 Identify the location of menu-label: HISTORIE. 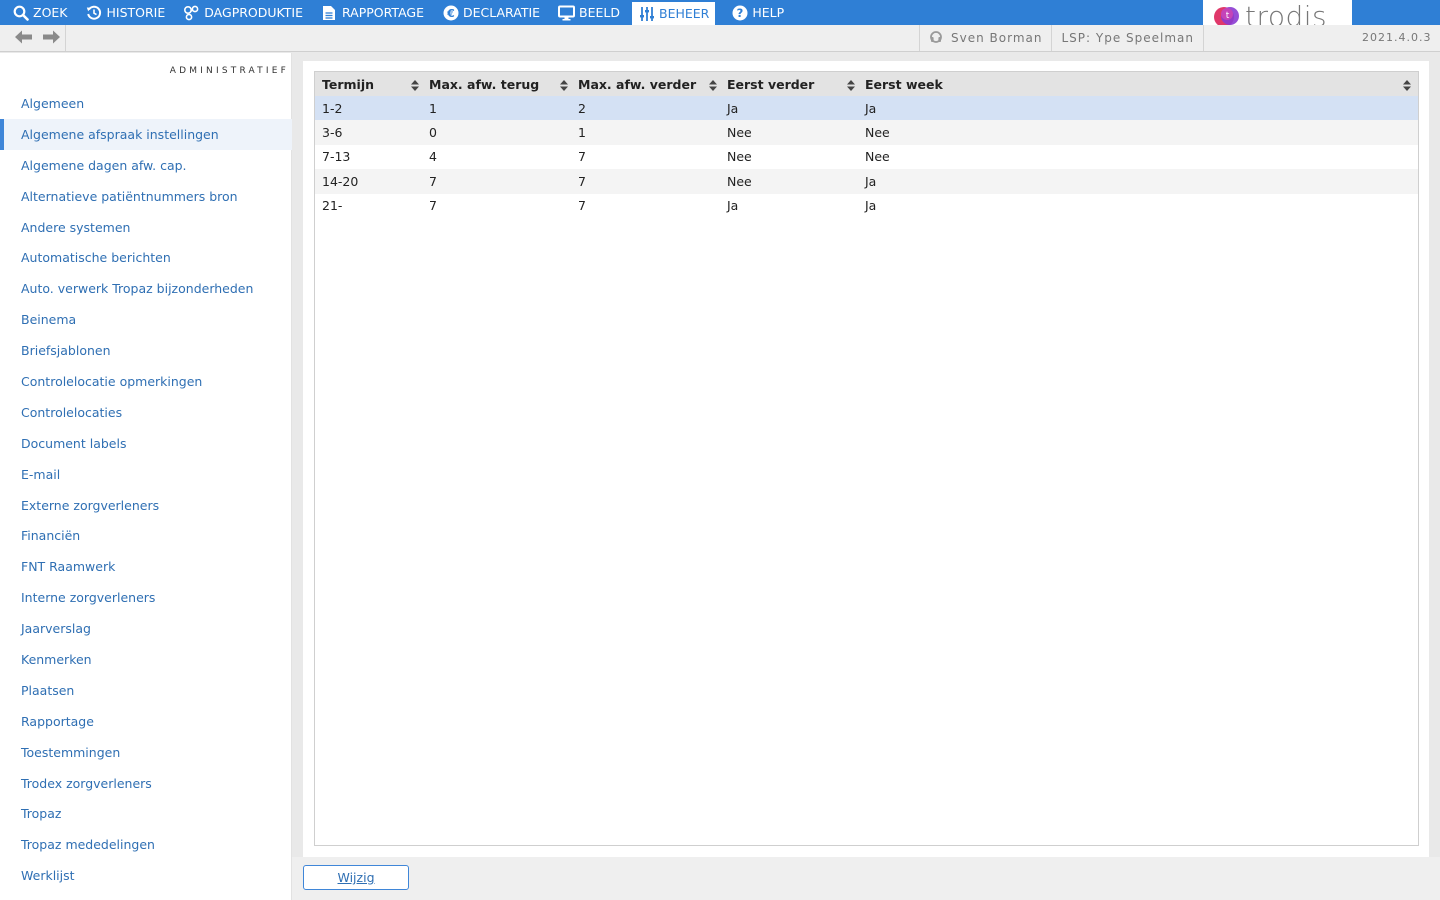
(136, 12).